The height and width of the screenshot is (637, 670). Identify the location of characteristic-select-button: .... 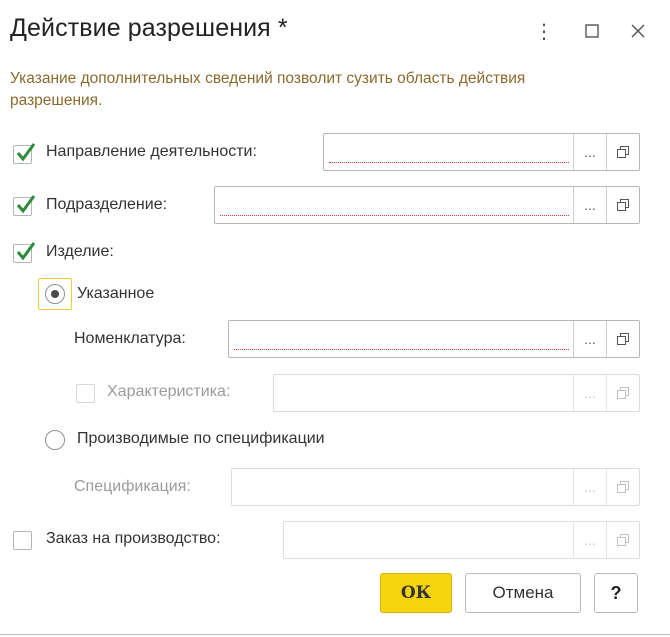
(589, 393).